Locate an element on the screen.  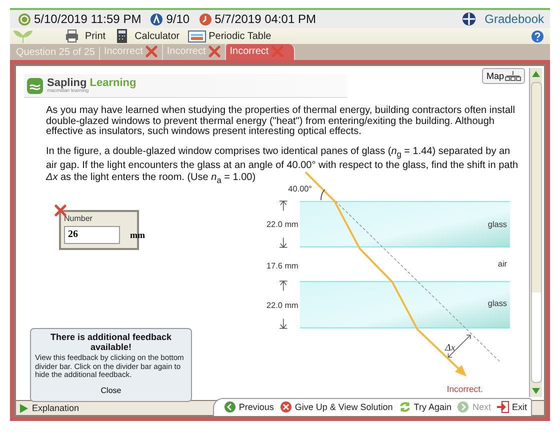
forward-icon is located at coordinates (463, 407).